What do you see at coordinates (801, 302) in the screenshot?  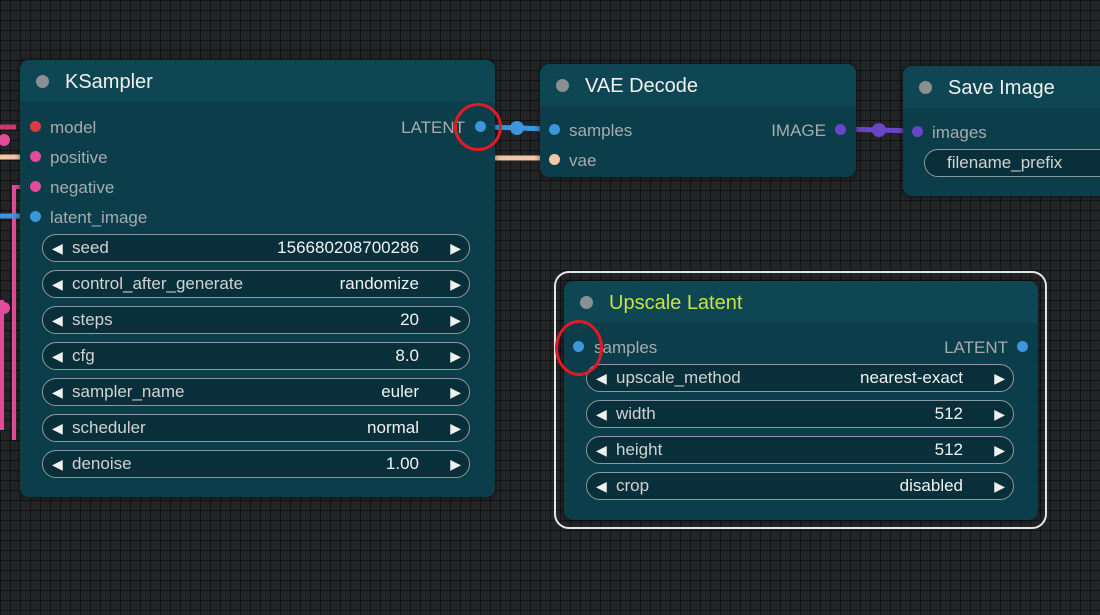 I see `upscale-latent-header: Upscale Latent` at bounding box center [801, 302].